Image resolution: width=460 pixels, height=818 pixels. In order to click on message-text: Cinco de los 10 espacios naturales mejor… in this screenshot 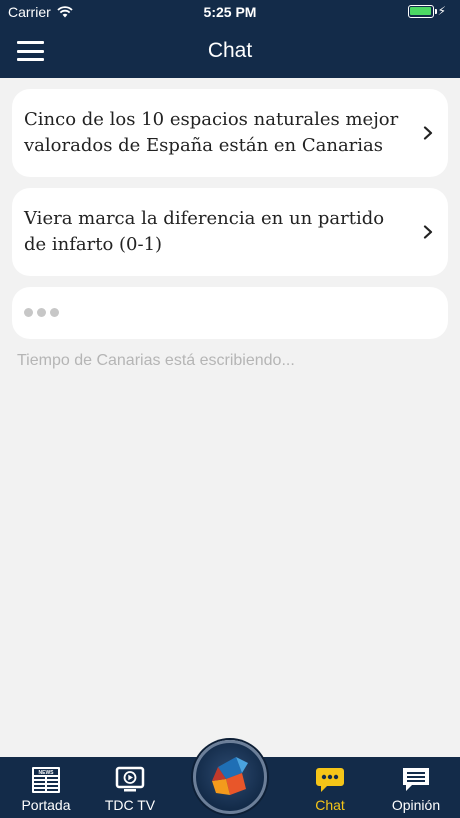, I will do `click(211, 132)`.